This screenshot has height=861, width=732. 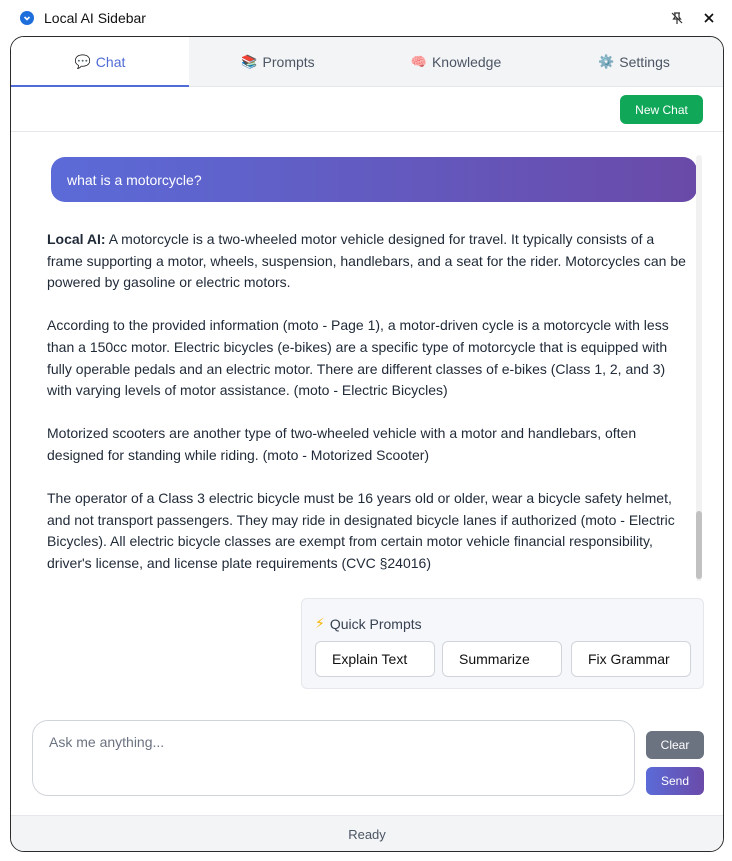 What do you see at coordinates (82, 61) in the screenshot?
I see `speech-bubble-icon: 💬` at bounding box center [82, 61].